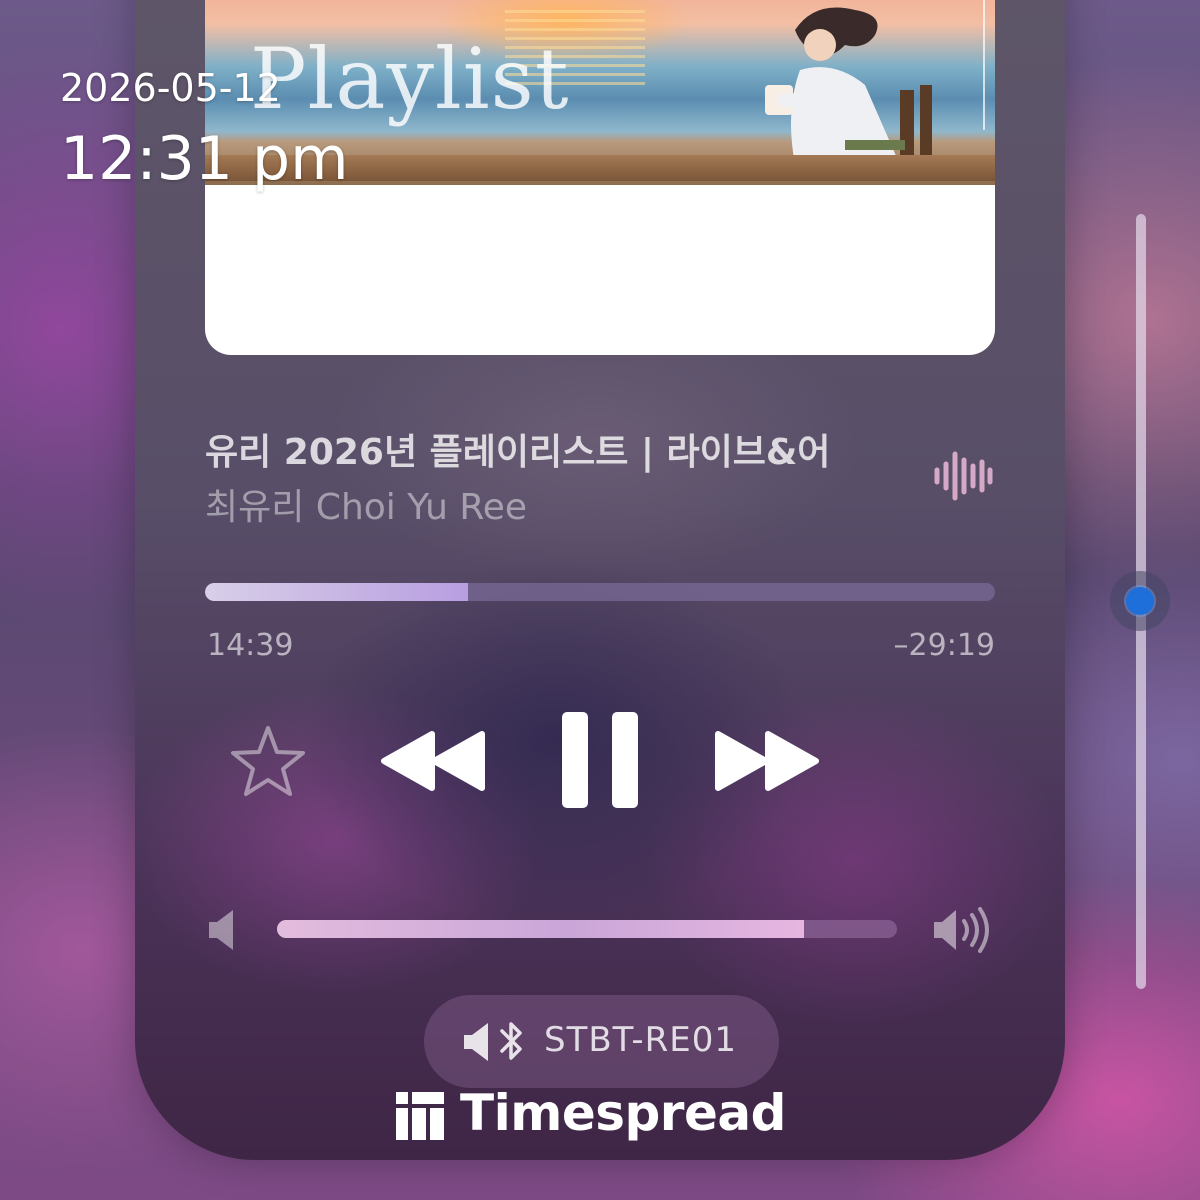 Image resolution: width=1200 pixels, height=1200 pixels. What do you see at coordinates (944, 645) in the screenshot?
I see `remaining-time: –29:19` at bounding box center [944, 645].